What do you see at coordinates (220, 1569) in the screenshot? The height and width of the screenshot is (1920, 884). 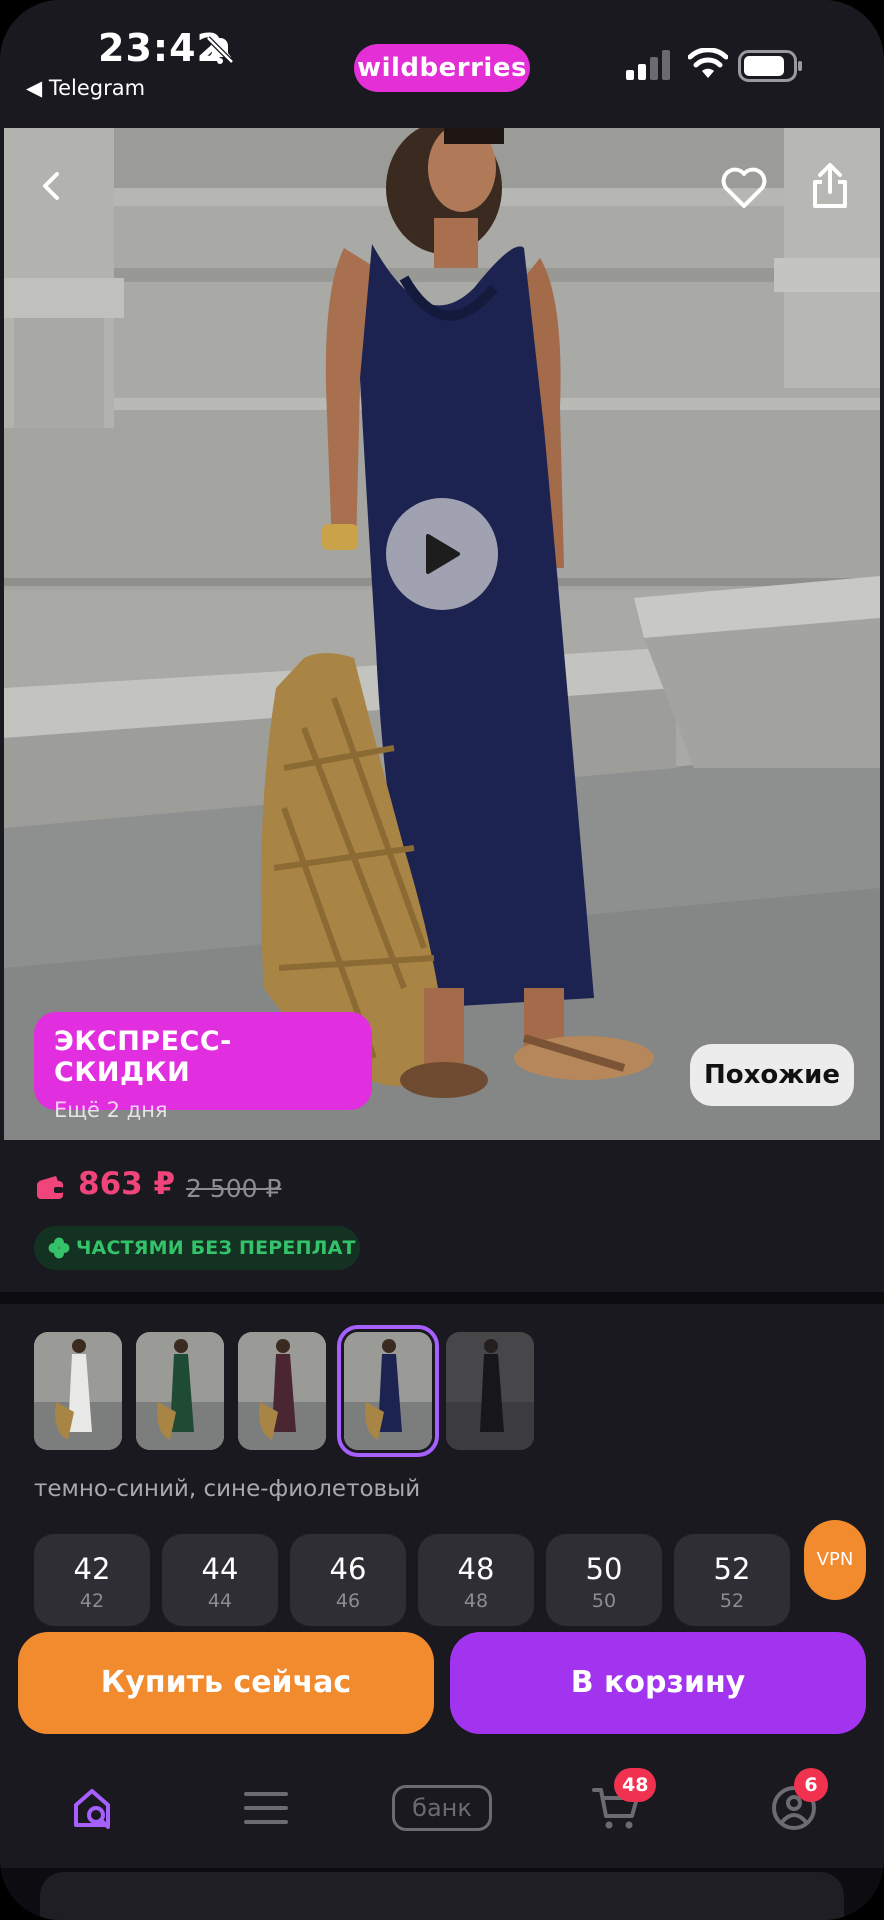 I see `size-value: 44` at bounding box center [220, 1569].